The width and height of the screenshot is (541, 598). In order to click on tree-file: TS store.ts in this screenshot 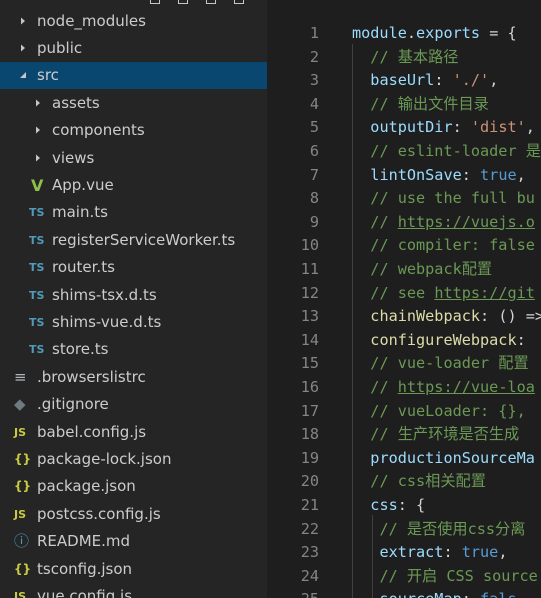, I will do `click(133, 349)`.